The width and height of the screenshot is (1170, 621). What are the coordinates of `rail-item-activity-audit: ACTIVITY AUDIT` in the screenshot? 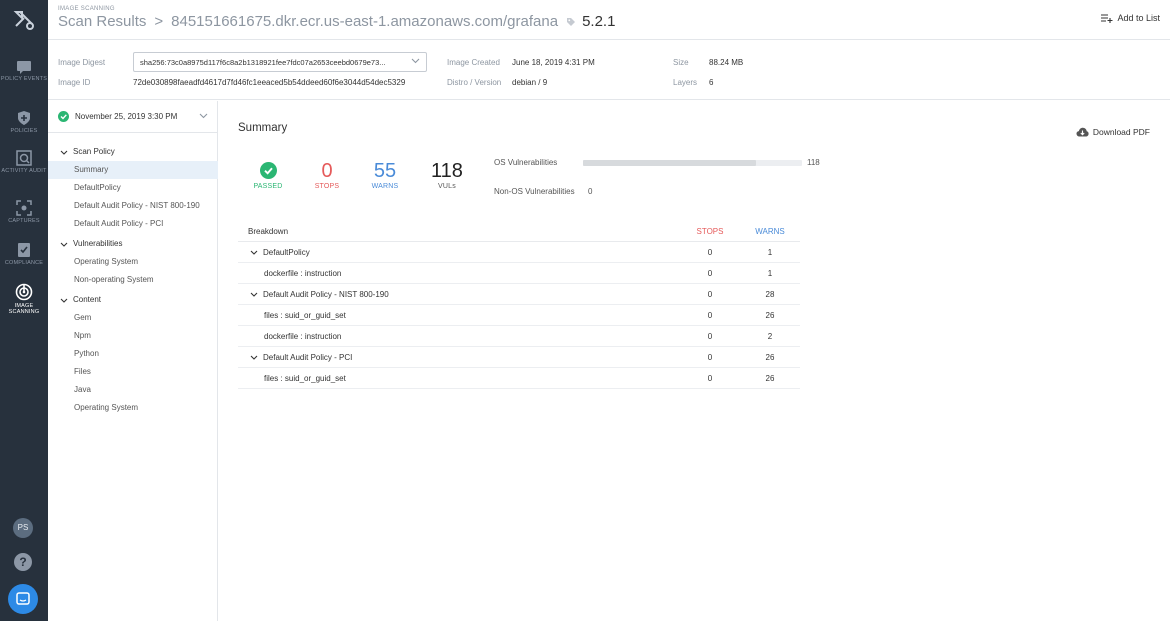 It's located at (24, 162).